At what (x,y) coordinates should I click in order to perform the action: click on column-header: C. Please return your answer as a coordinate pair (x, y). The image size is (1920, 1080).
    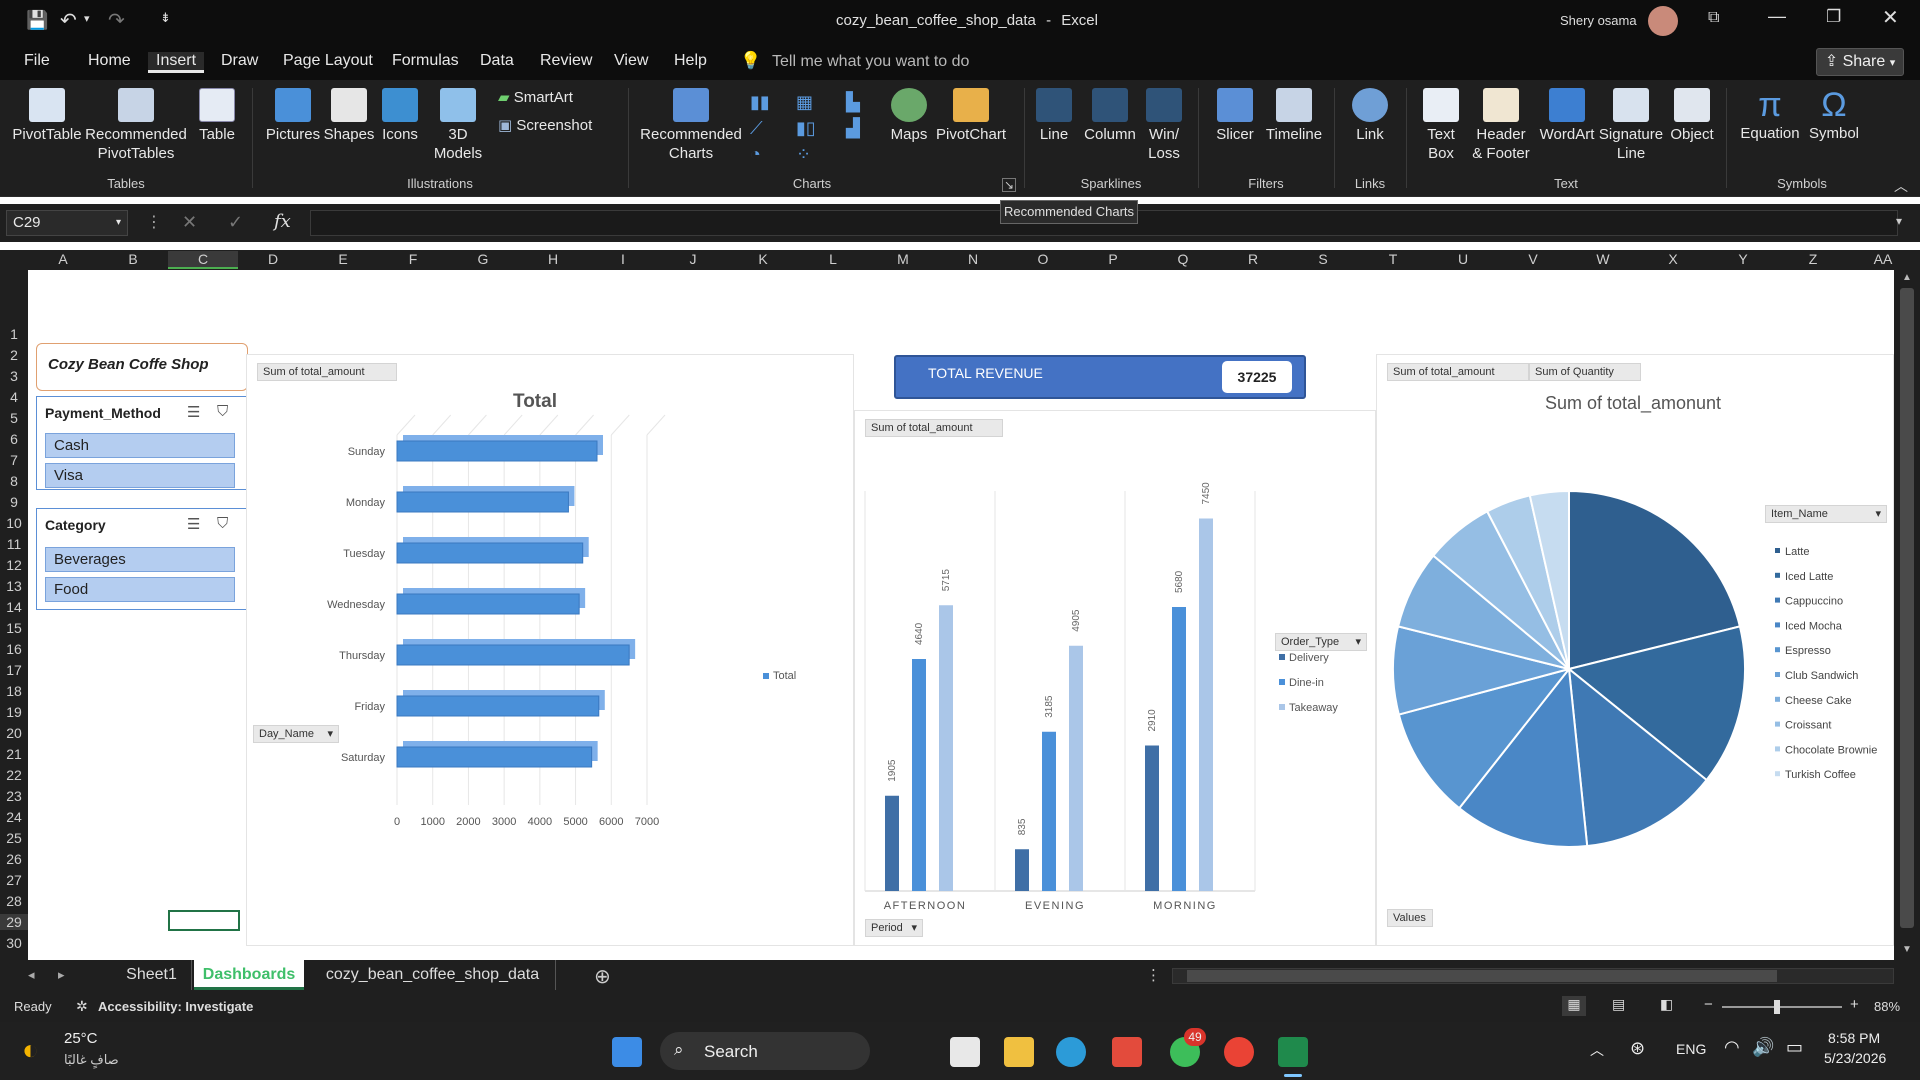
    Looking at the image, I should click on (203, 260).